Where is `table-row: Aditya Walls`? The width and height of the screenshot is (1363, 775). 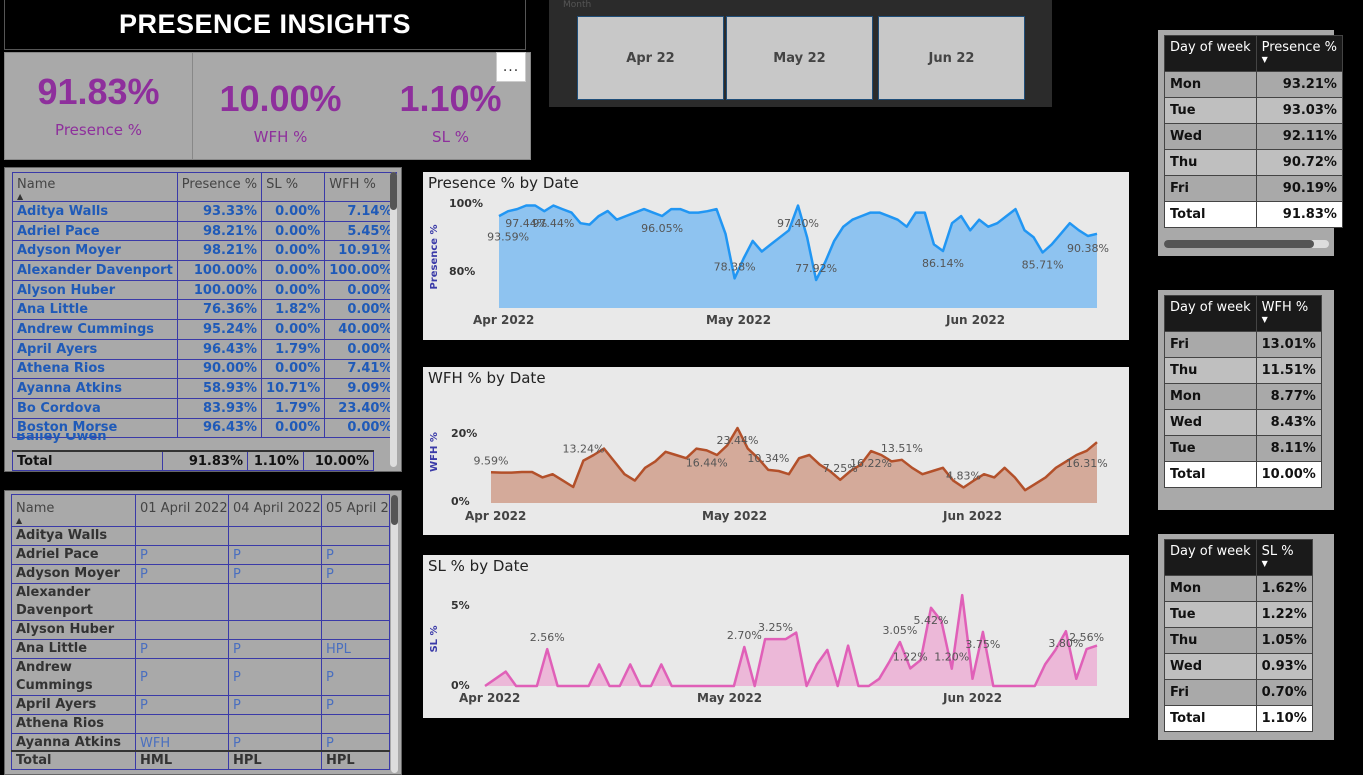 table-row: Aditya Walls is located at coordinates (200, 536).